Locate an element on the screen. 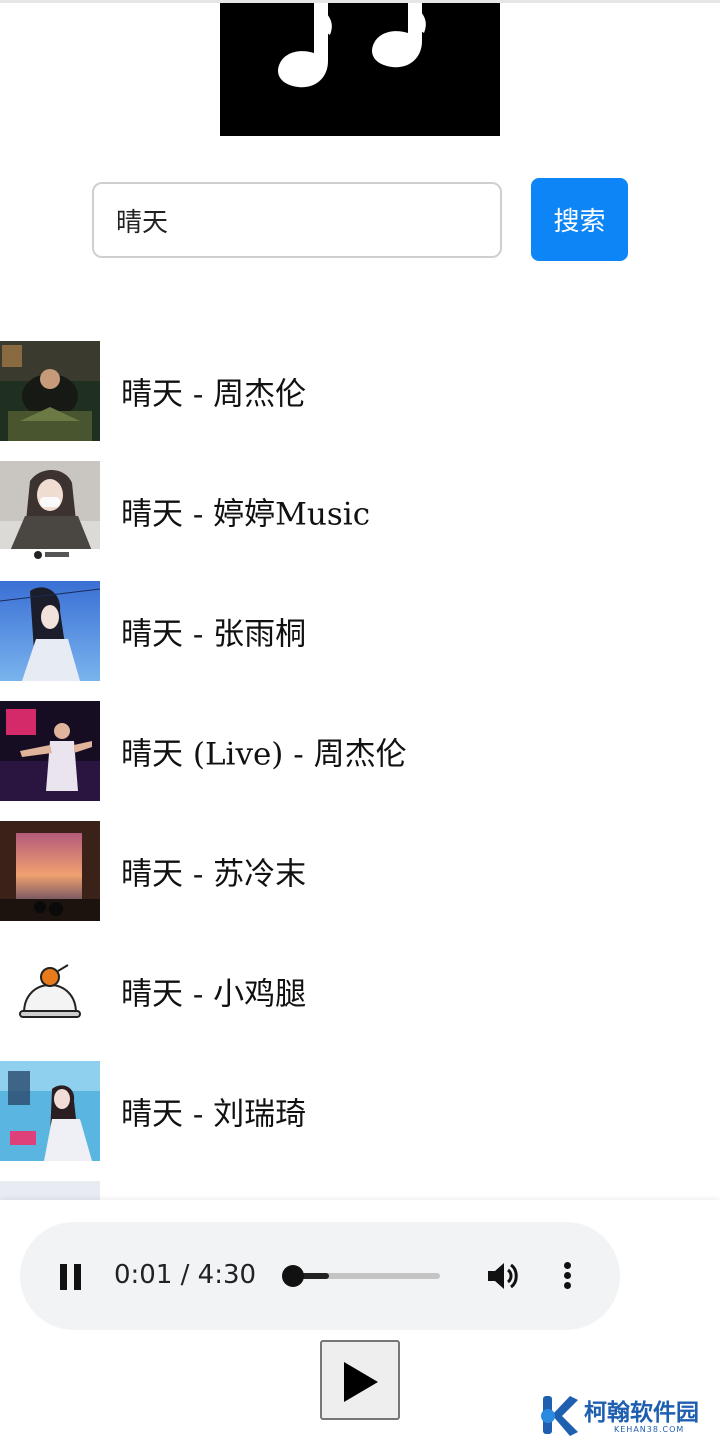 This screenshot has height=1441, width=720. song-title: 晴天 - 婷婷Music is located at coordinates (246, 514).